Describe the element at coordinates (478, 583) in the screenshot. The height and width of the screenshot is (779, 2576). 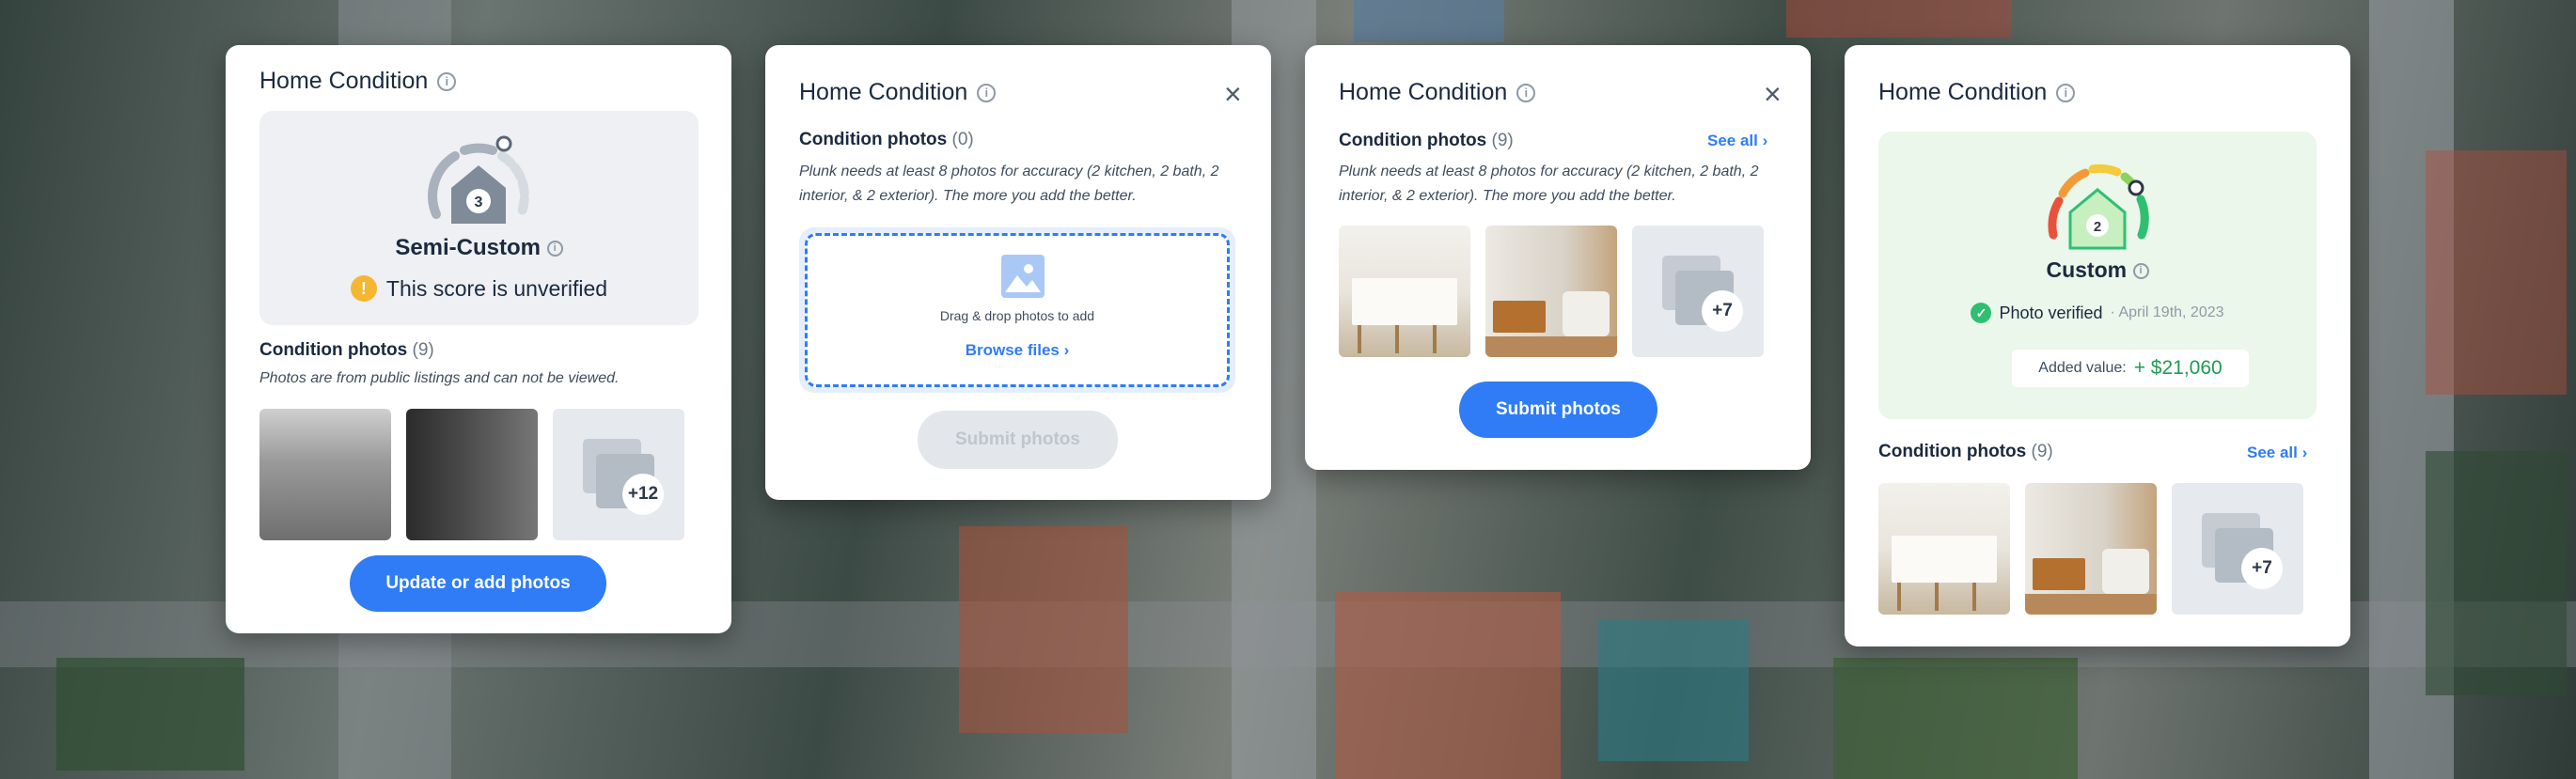
I see `update-add-photos-button: Update or add photos` at that location.